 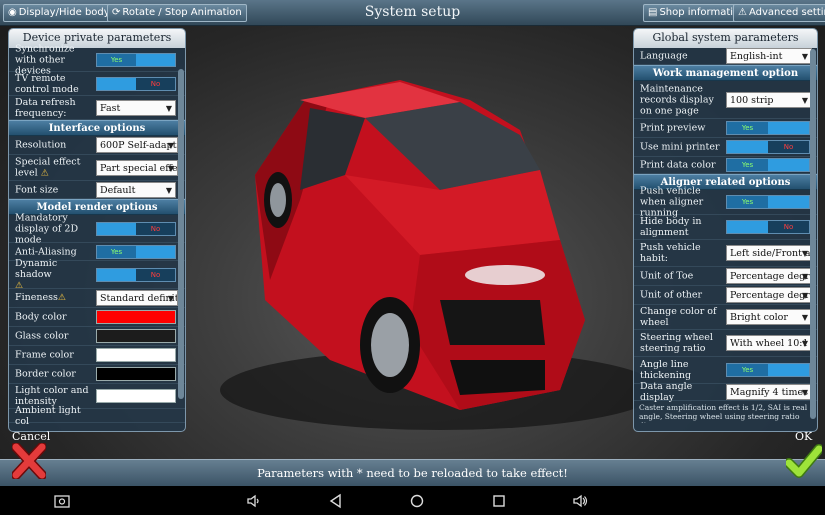 What do you see at coordinates (136, 83) in the screenshot?
I see `tv-remote-toggle: No` at bounding box center [136, 83].